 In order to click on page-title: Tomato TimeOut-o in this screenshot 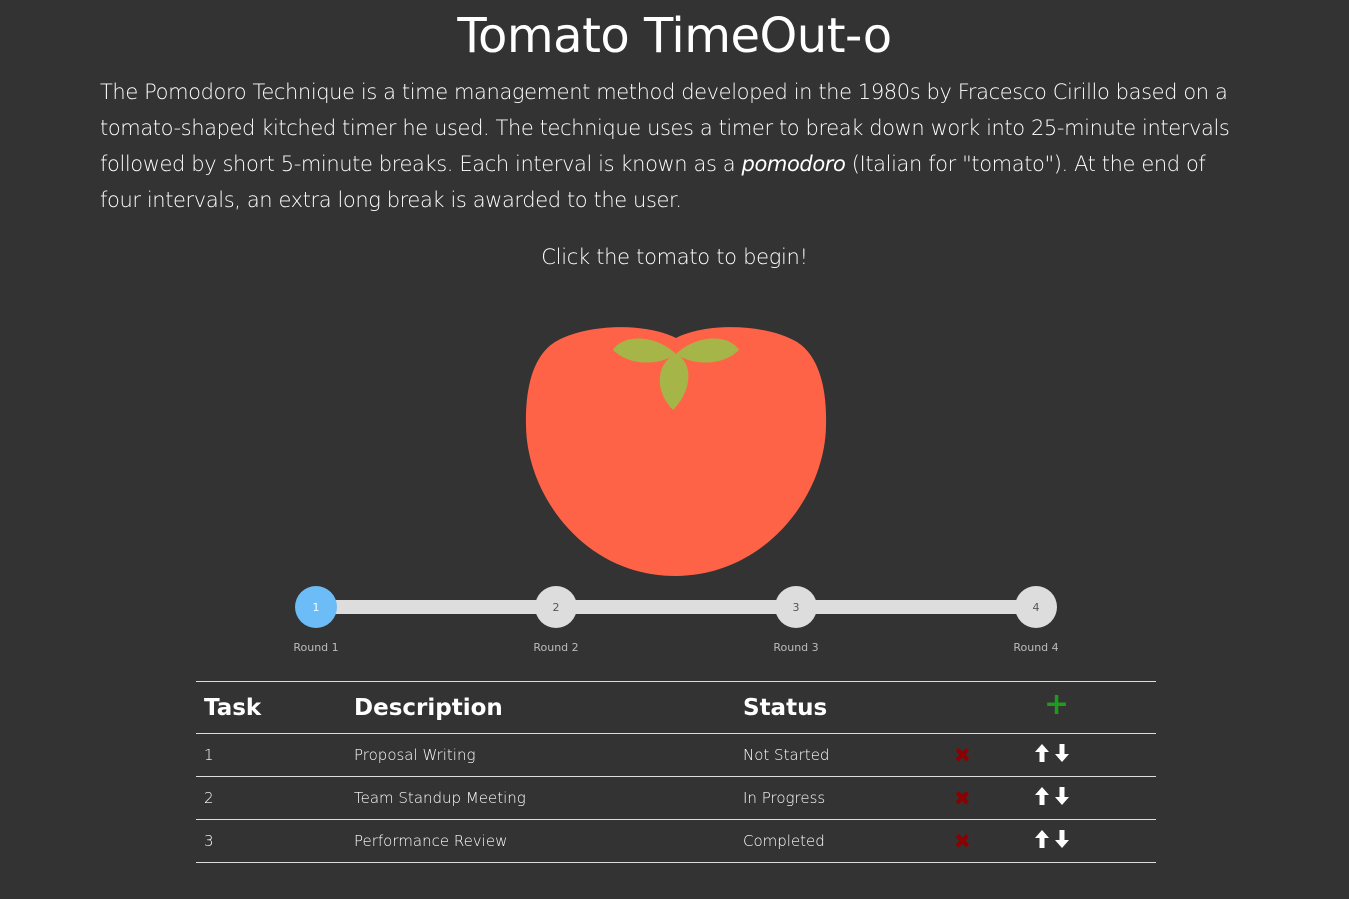, I will do `click(674, 36)`.